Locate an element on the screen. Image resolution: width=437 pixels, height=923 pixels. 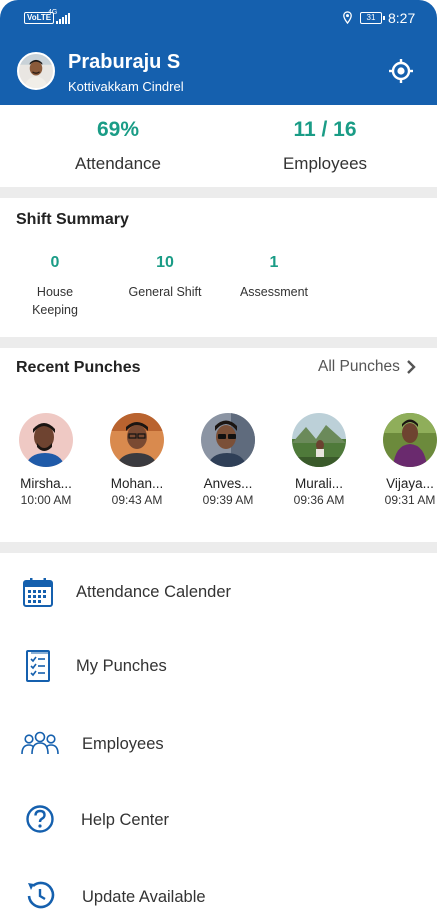
update-icon is located at coordinates (40, 895).